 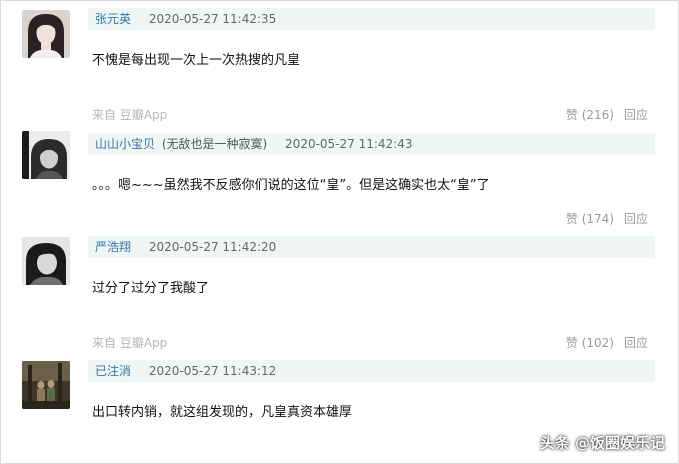 I want to click on username-link: 张元英, so click(x=113, y=19).